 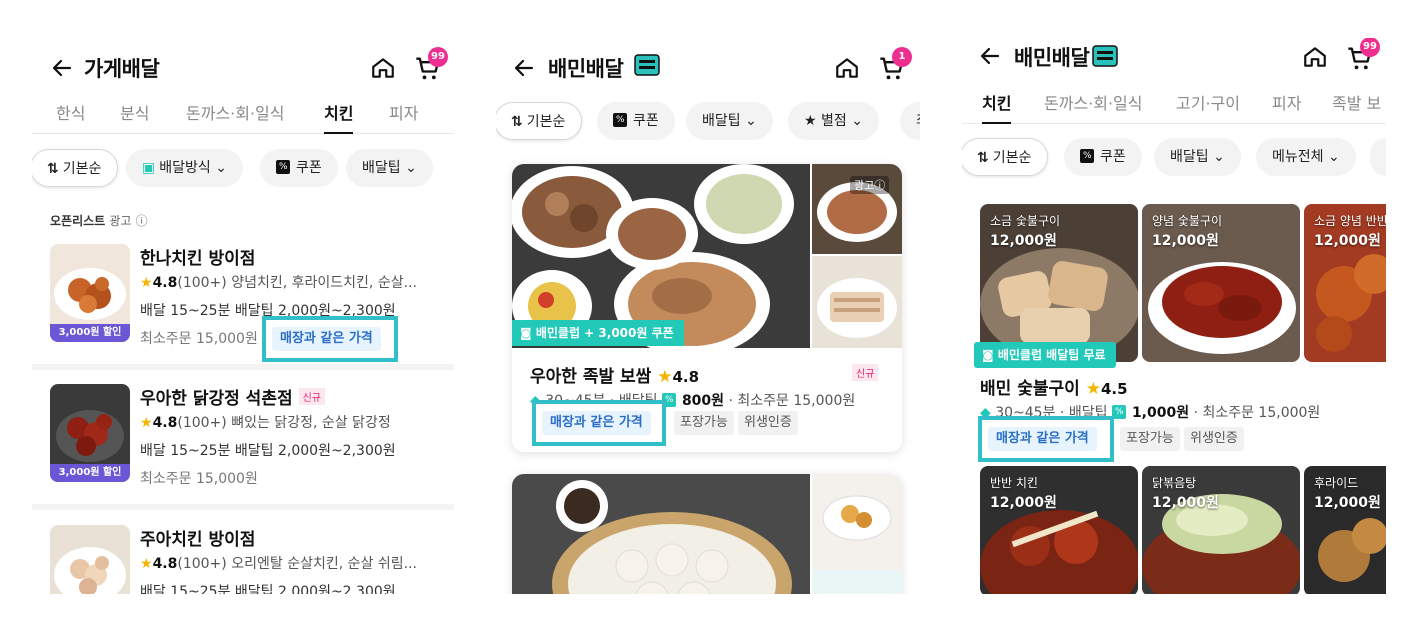 I want to click on page-title: 가게배달, so click(x=122, y=69).